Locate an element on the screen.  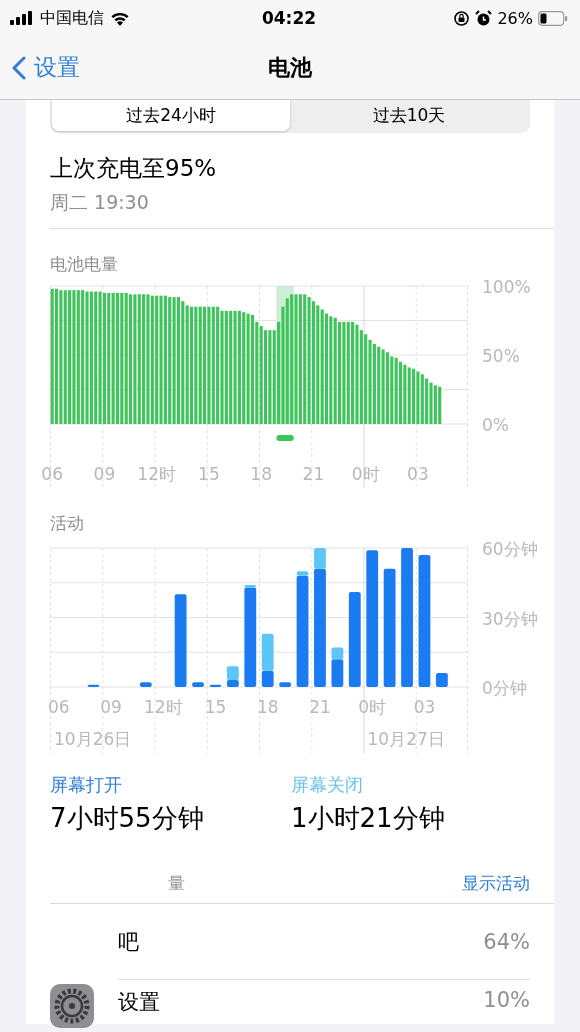
axis-label: 0% is located at coordinates (495, 425).